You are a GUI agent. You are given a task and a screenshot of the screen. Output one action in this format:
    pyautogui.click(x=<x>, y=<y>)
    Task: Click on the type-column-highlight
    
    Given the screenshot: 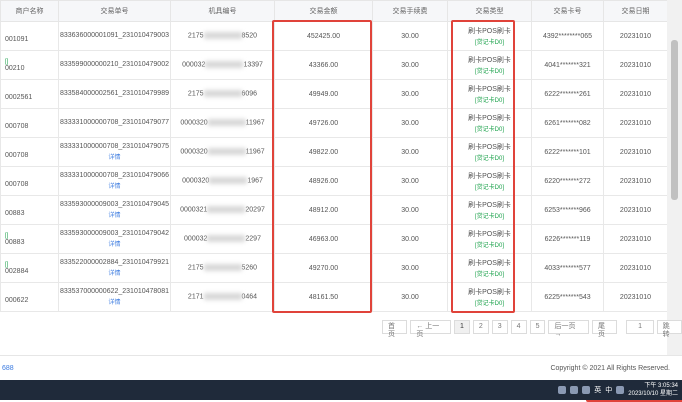 What is the action you would take?
    pyautogui.click(x=483, y=166)
    